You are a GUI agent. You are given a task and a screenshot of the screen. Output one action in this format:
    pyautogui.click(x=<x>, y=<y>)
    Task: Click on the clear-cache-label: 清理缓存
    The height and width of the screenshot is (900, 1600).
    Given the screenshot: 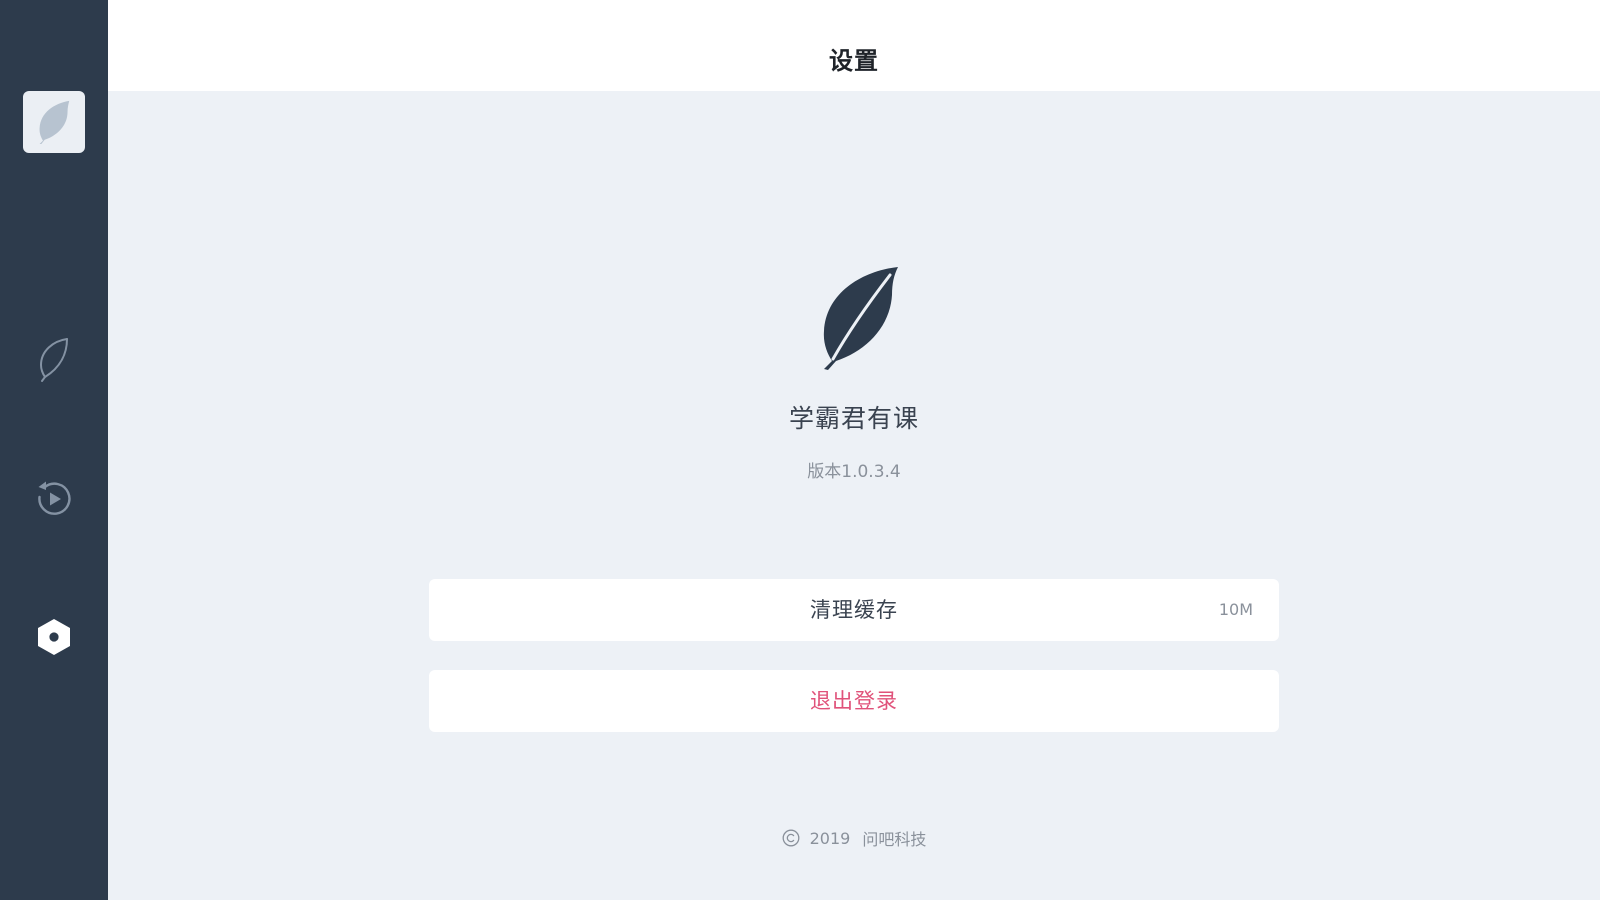 What is the action you would take?
    pyautogui.click(x=854, y=610)
    